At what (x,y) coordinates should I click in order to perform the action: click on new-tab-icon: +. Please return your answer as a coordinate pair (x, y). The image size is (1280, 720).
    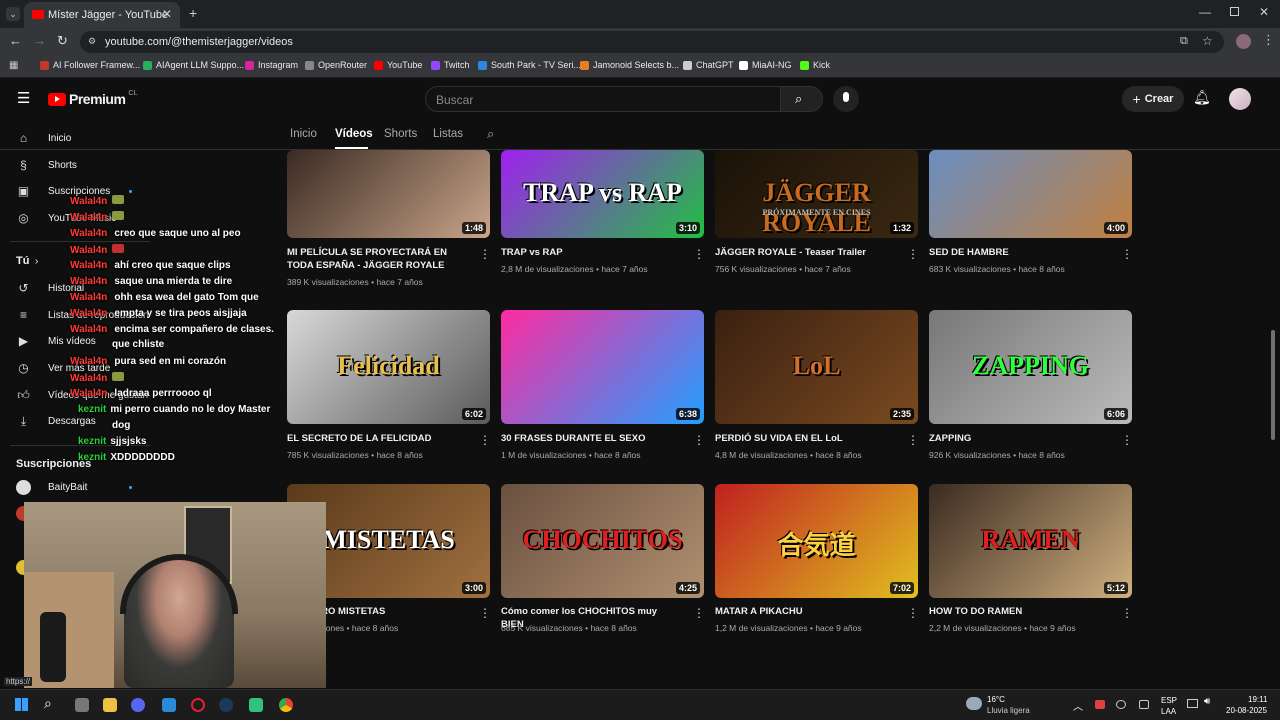
    Looking at the image, I should click on (193, 13).